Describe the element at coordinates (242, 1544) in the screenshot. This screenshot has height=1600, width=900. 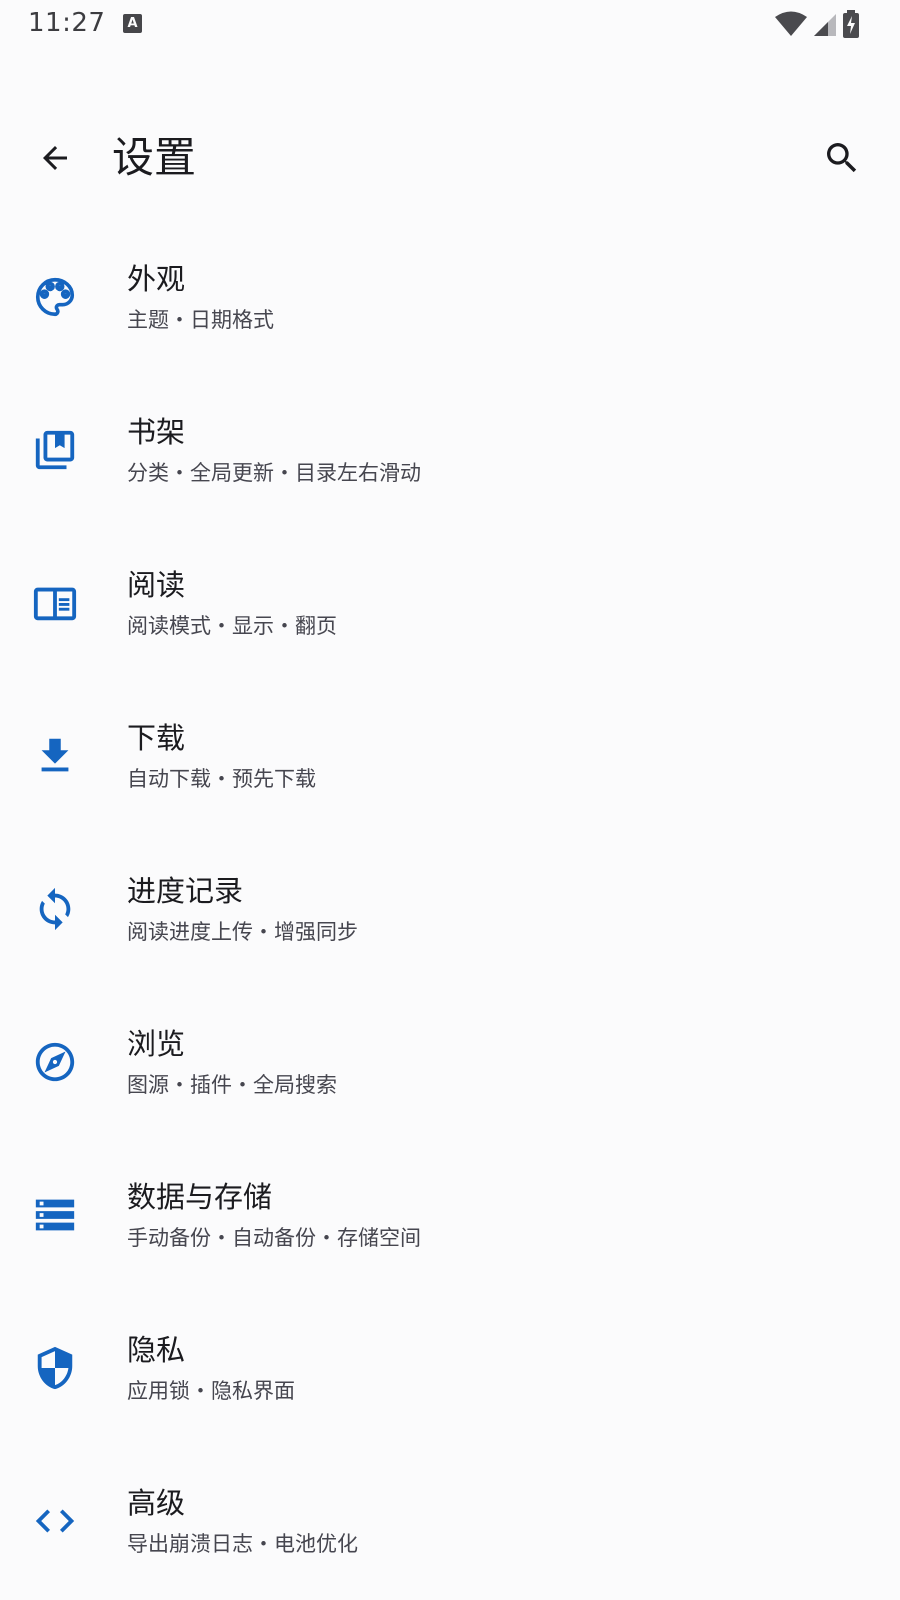
I see `settings-item-subtitle: 导出崩溃日志・电池优化` at that location.